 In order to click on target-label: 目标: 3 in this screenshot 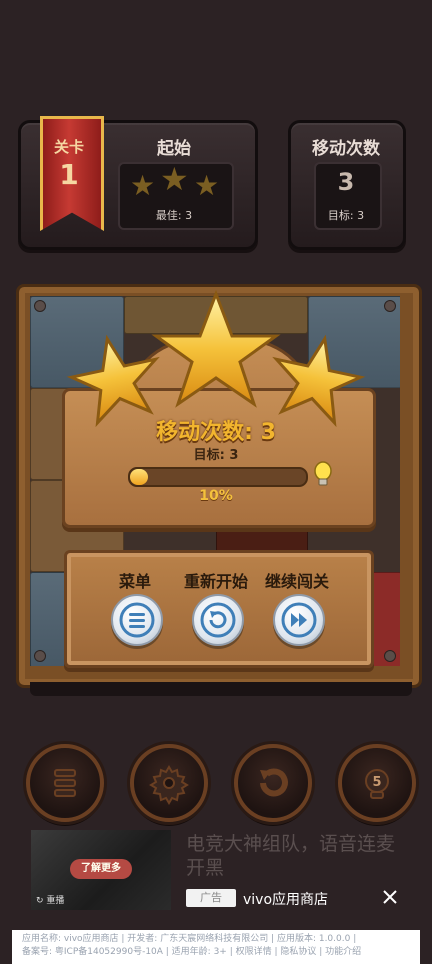, I will do `click(346, 215)`.